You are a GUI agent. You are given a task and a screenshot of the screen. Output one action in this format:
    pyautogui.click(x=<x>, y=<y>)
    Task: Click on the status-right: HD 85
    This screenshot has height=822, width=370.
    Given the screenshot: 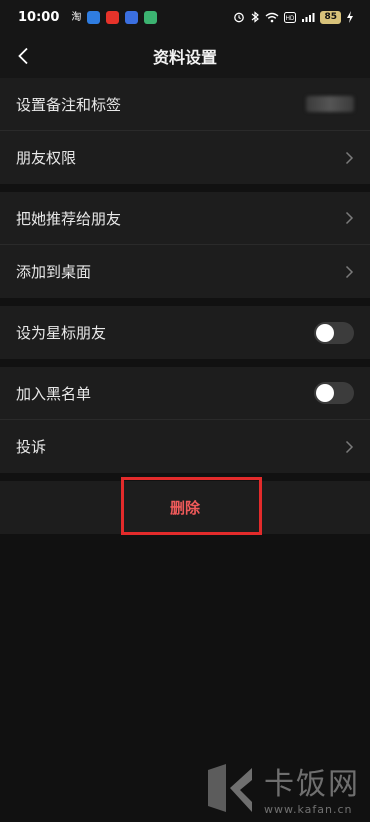 What is the action you would take?
    pyautogui.click(x=293, y=17)
    